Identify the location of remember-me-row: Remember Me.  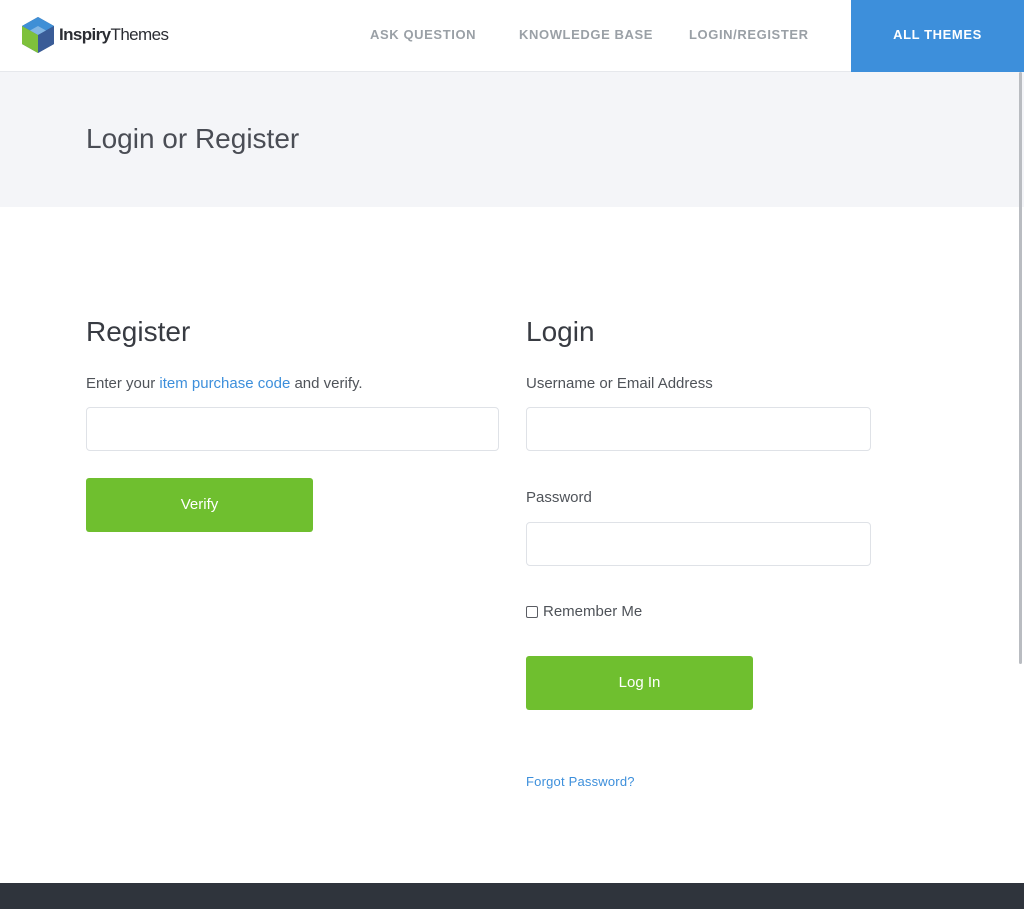
(584, 611).